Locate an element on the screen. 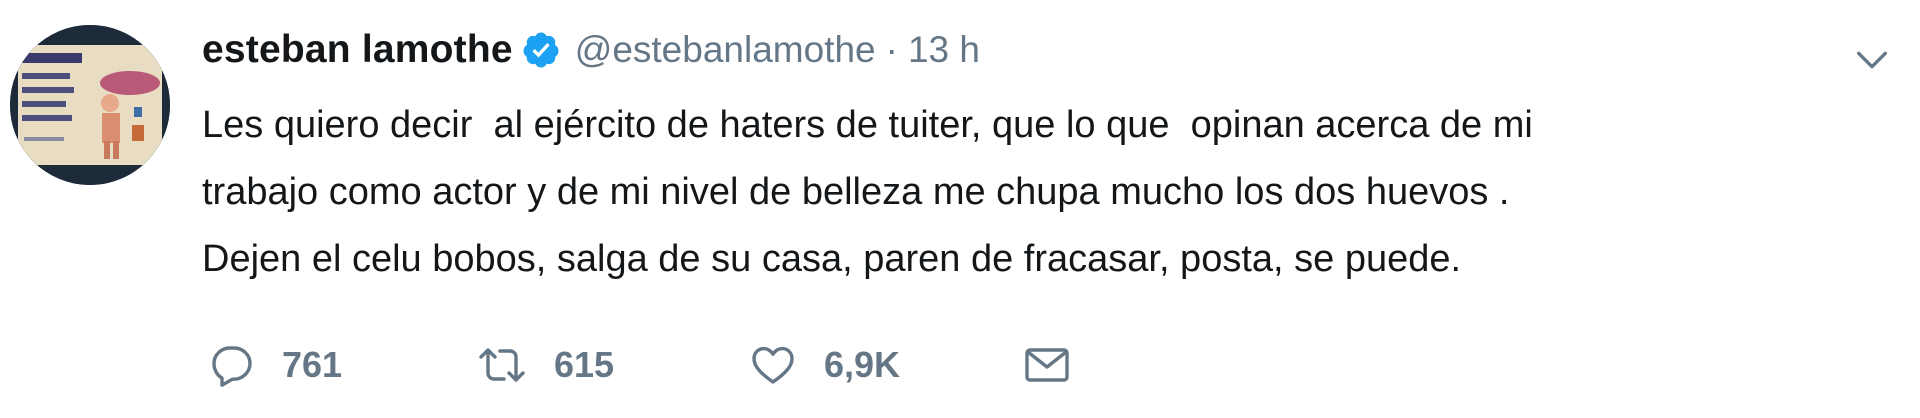  retweet-button: 615 is located at coordinates (612, 365).